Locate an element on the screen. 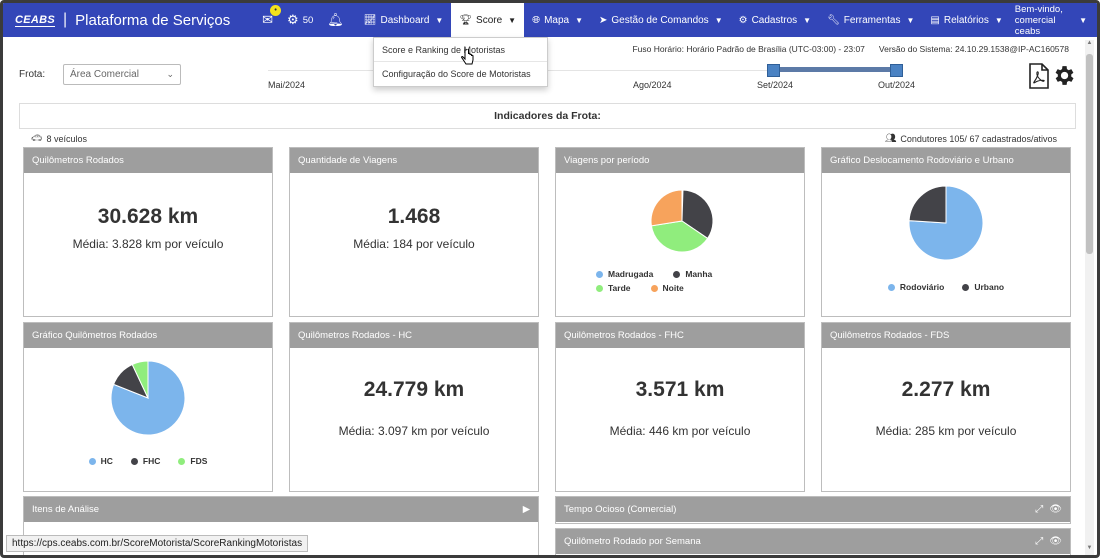 The width and height of the screenshot is (1100, 558). scroll-thumb is located at coordinates (1089, 154).